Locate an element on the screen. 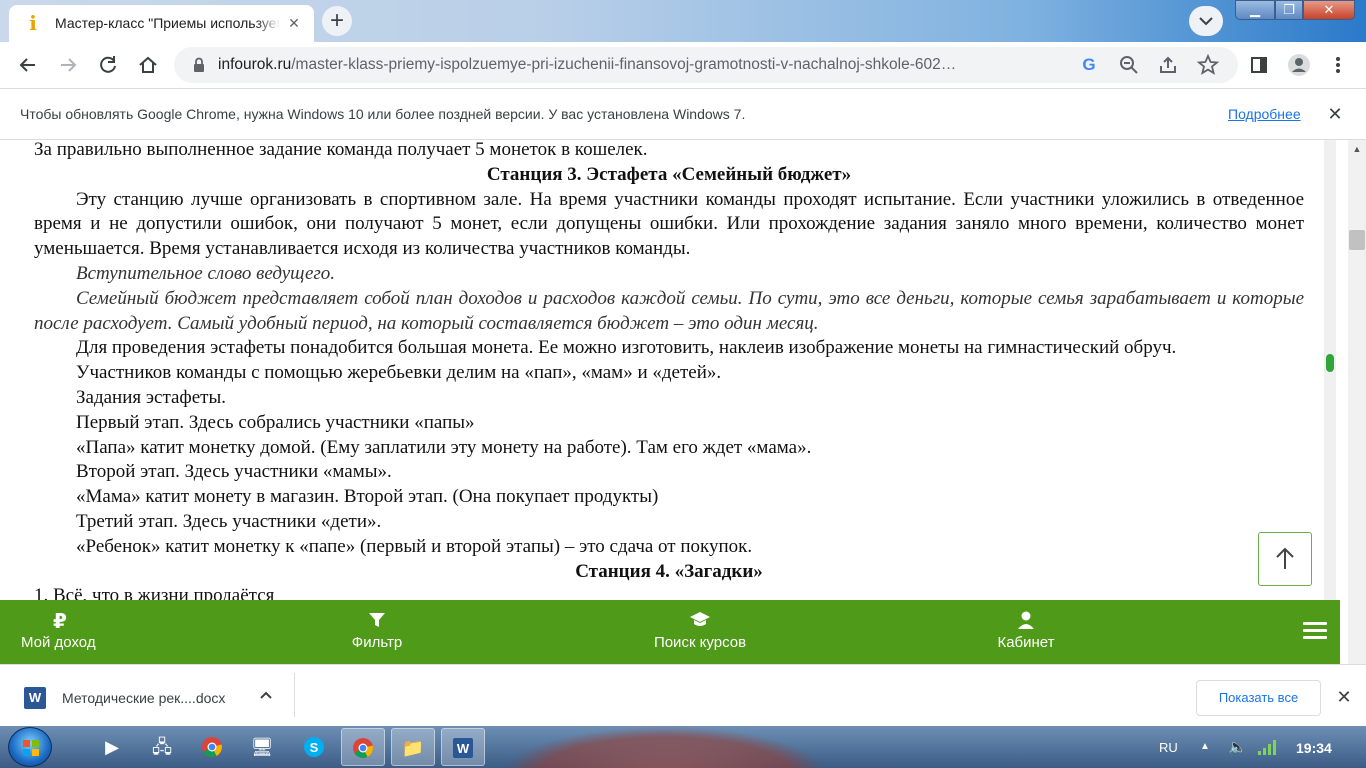  arrow-right-icon is located at coordinates (69, 65).